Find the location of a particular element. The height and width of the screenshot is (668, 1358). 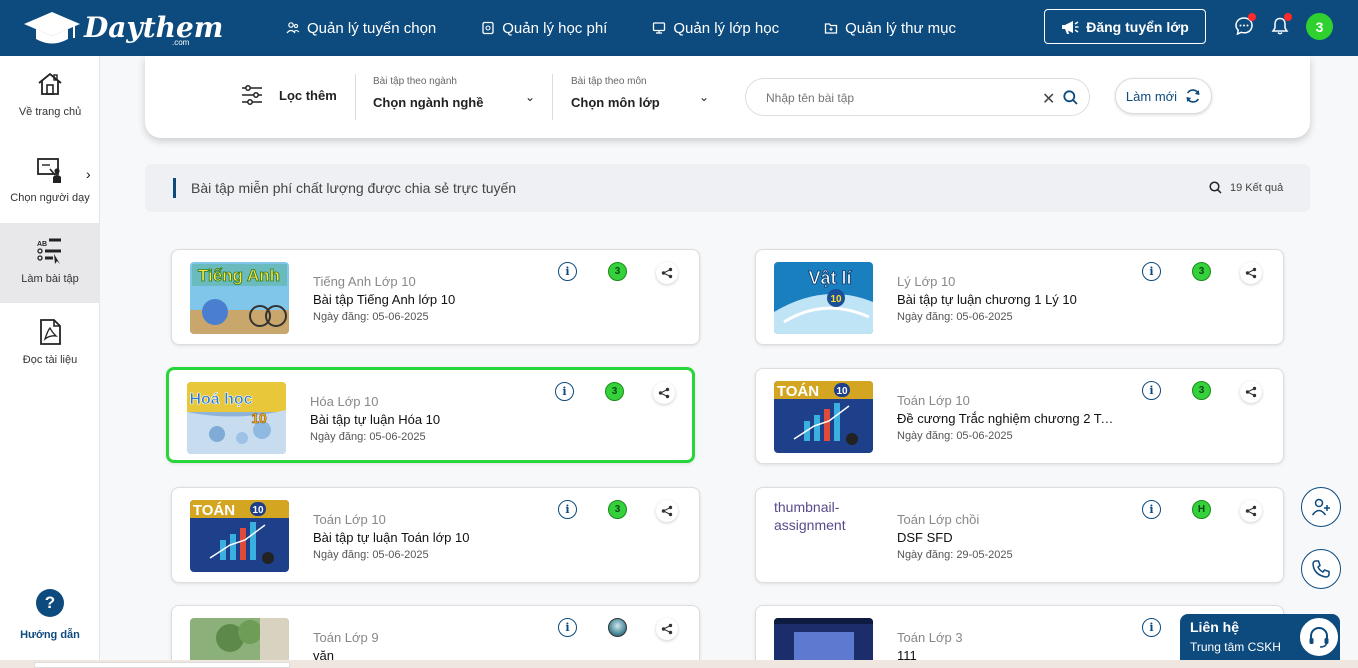

sidebar-item-label: Đọc tài liệu is located at coordinates (50, 360).